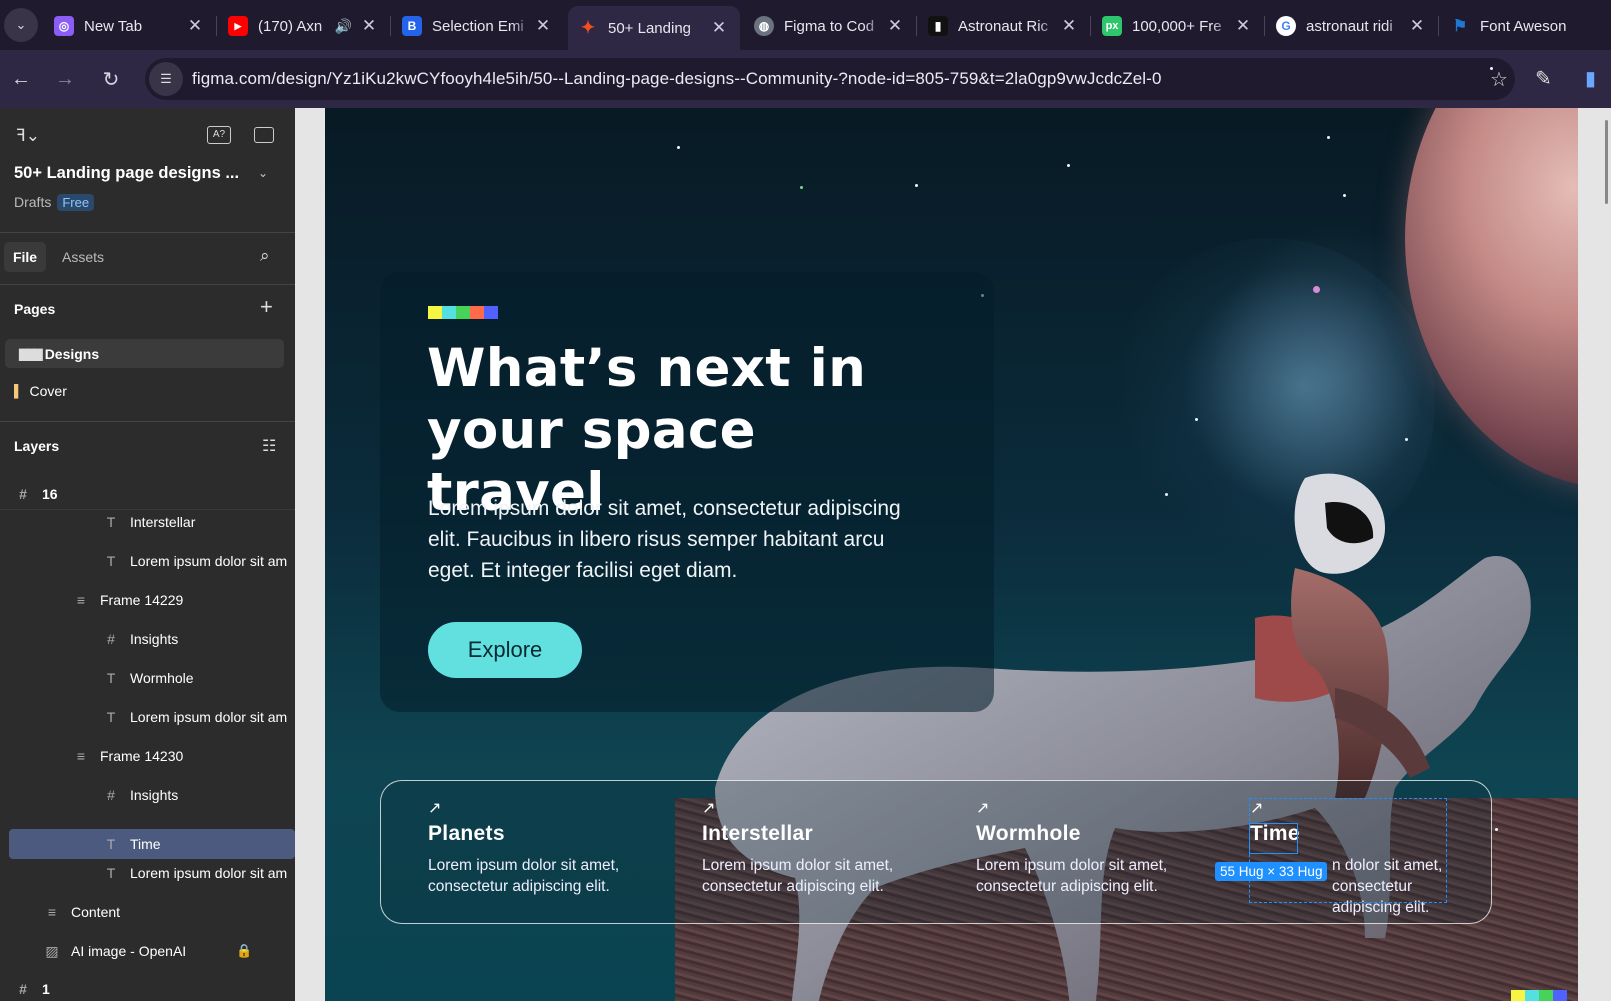  I want to click on layers-heading: Layers, so click(37, 446).